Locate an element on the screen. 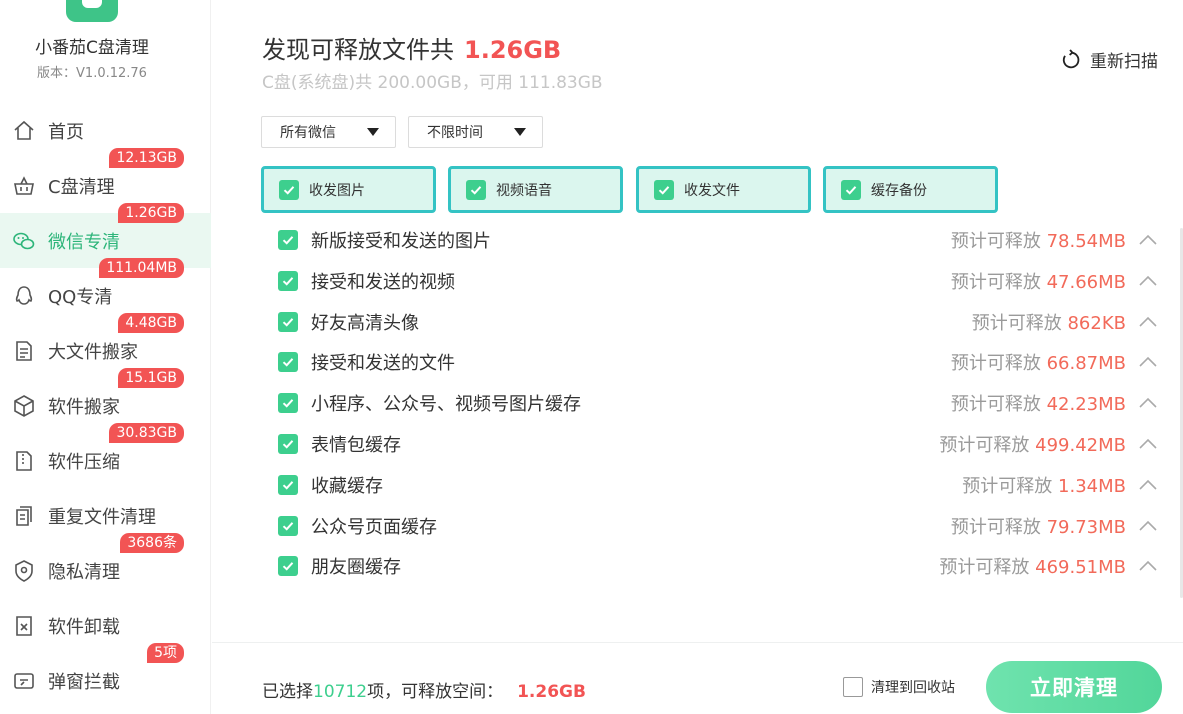  selection-size: 1.26GB is located at coordinates (551, 692).